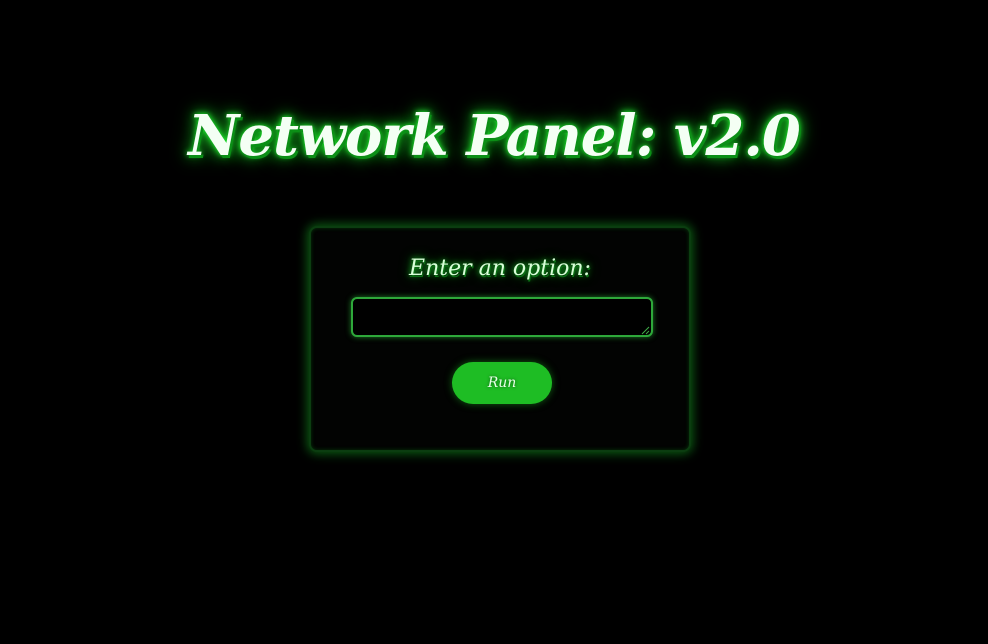  What do you see at coordinates (494, 135) in the screenshot?
I see `page-title: Network Panel: v2.0` at bounding box center [494, 135].